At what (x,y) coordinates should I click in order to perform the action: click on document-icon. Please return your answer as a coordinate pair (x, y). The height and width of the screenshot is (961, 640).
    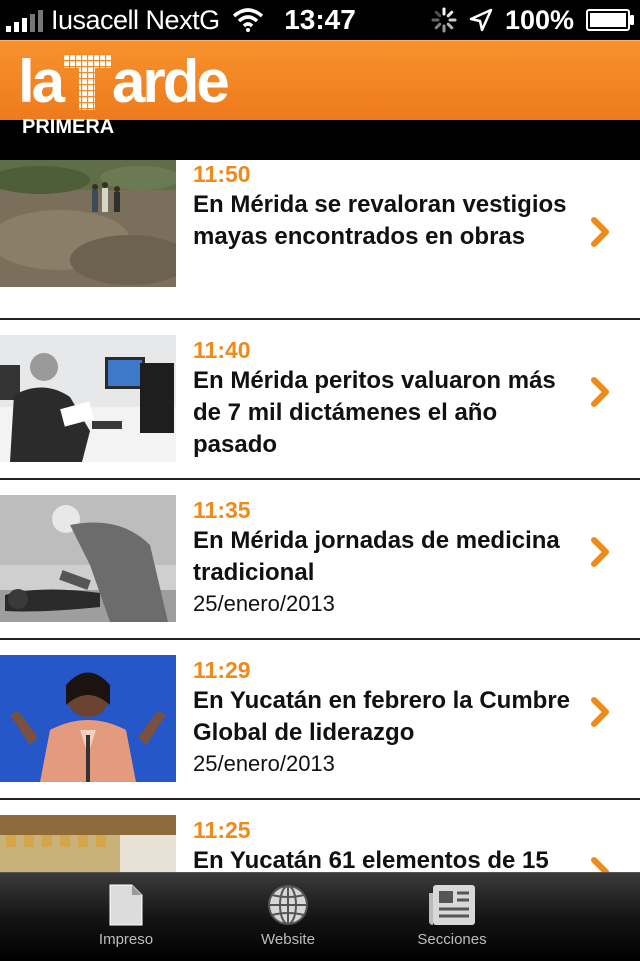
    Looking at the image, I should click on (126, 905).